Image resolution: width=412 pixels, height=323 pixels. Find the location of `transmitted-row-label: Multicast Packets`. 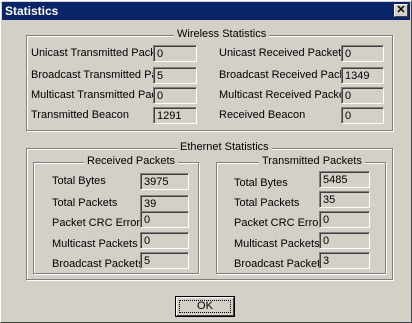

transmitted-row-label: Multicast Packets is located at coordinates (277, 244).